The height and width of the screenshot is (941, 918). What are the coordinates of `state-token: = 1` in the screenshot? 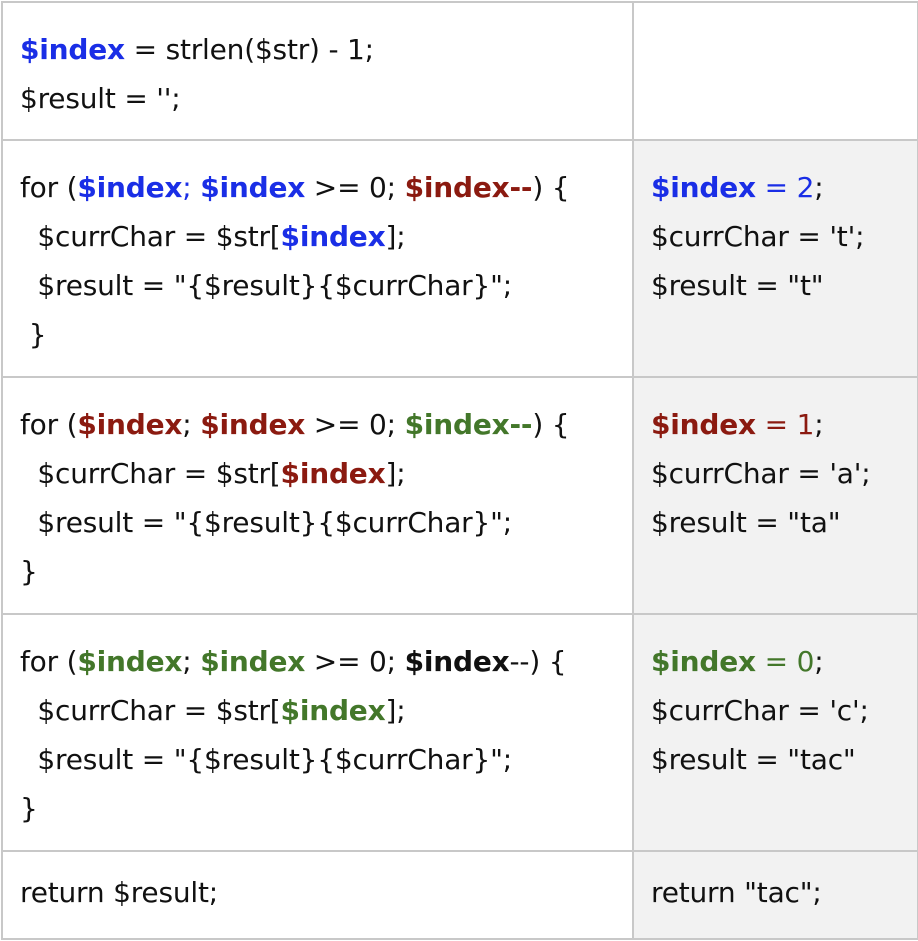 It's located at (785, 424).